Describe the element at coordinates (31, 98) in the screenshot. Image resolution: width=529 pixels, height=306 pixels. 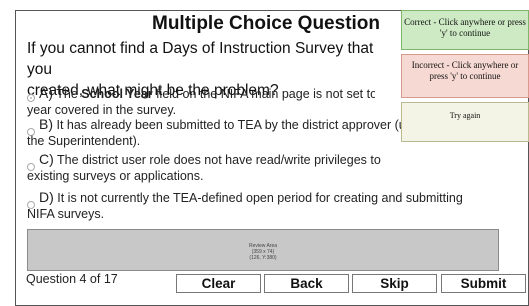
I see `option-a-radio` at that location.